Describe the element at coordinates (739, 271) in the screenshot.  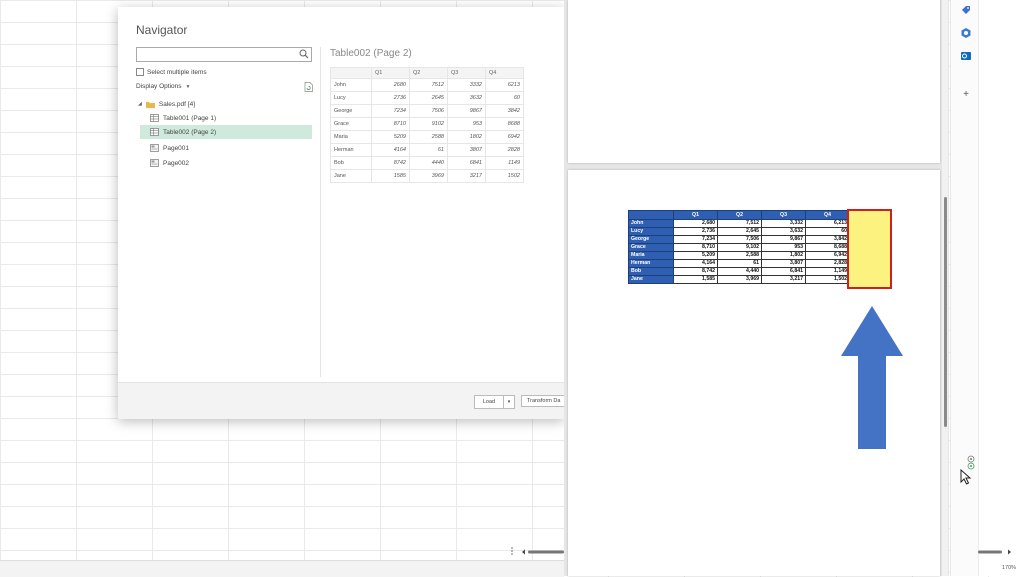
I see `document-cell: 4,440` at that location.